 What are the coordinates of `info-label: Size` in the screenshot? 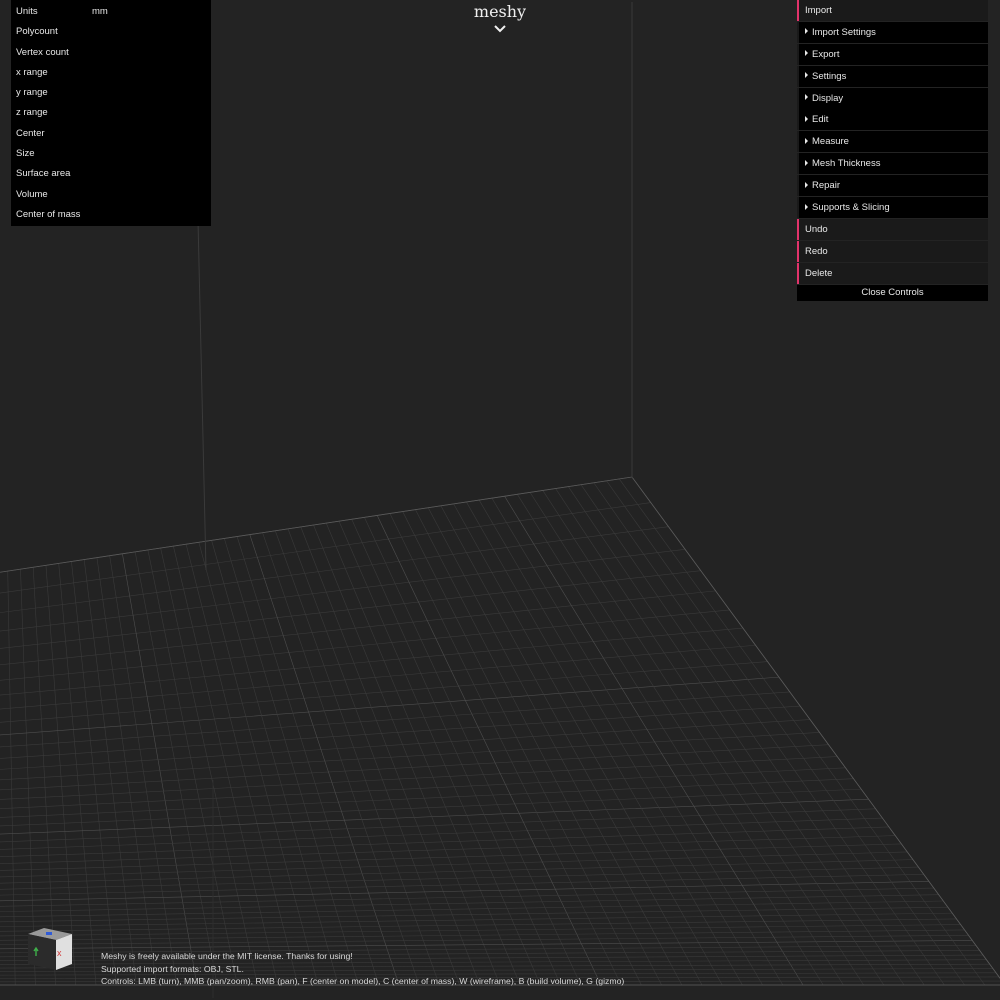 It's located at (25, 154).